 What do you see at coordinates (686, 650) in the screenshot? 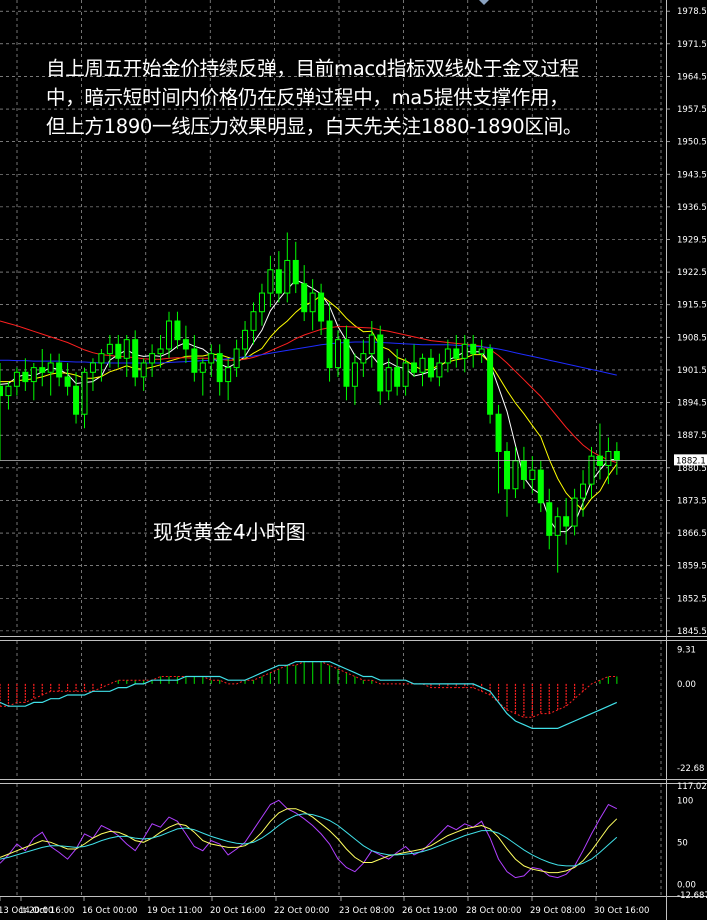
I see `macd-tick-label: 9.31` at bounding box center [686, 650].